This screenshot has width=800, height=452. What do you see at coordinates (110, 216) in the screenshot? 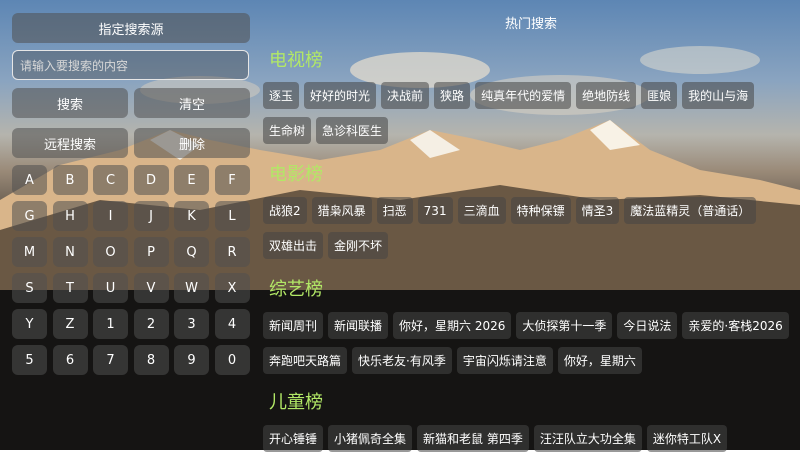
I see `key-i: I` at bounding box center [110, 216].